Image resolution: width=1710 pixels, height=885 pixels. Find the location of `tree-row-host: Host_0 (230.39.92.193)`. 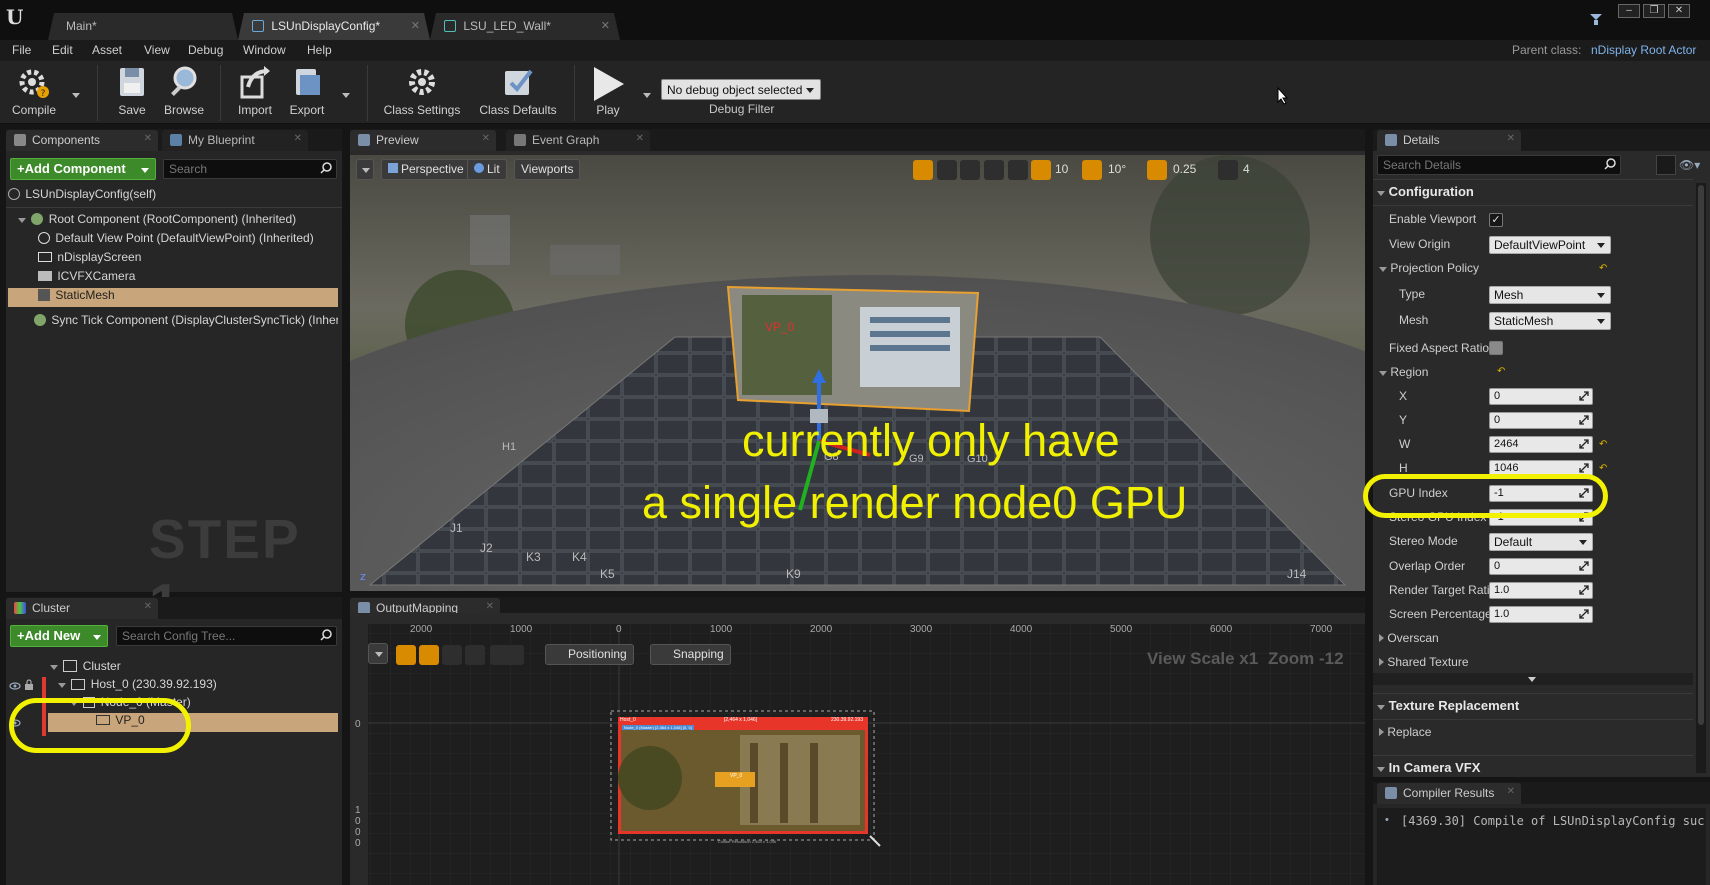

tree-row-host: Host_0 (230.39.92.193) is located at coordinates (198, 686).